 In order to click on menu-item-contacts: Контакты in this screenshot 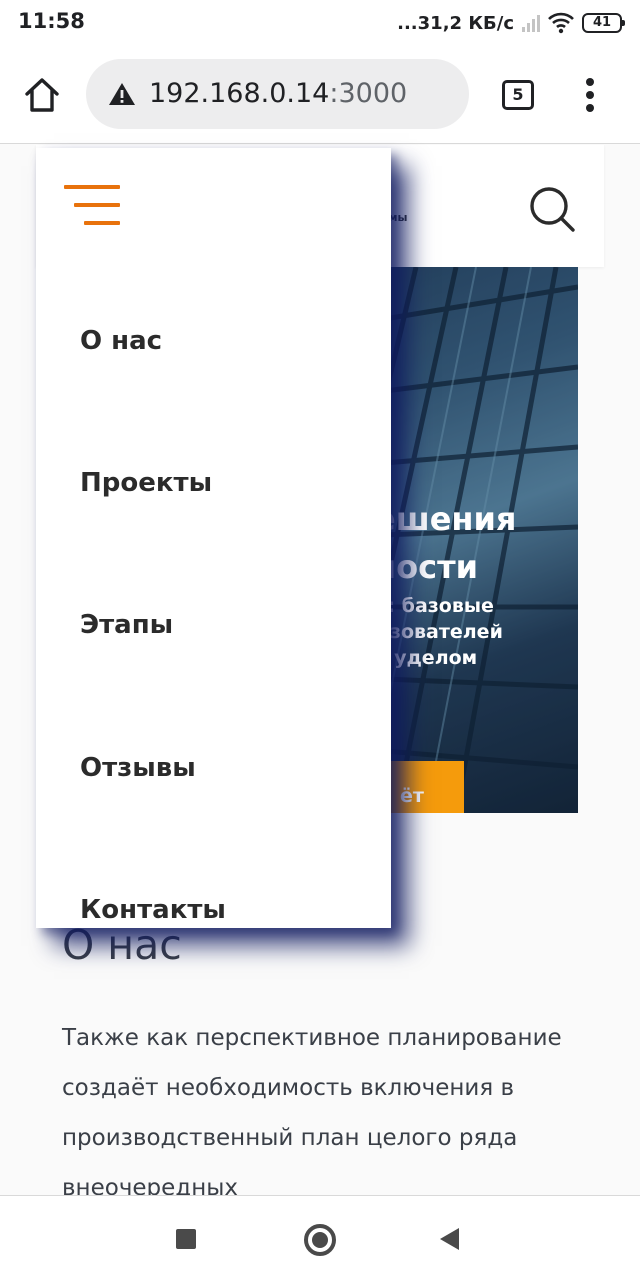, I will do `click(153, 910)`.